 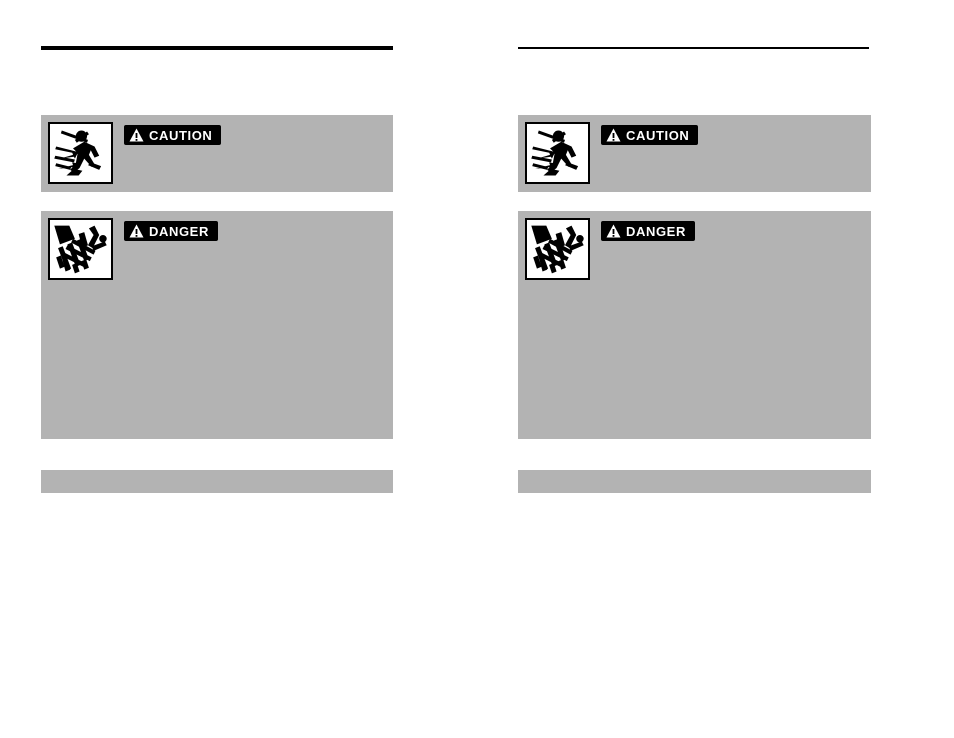 I want to click on safety-panel-danger-left: DANGER, so click(x=217, y=325).